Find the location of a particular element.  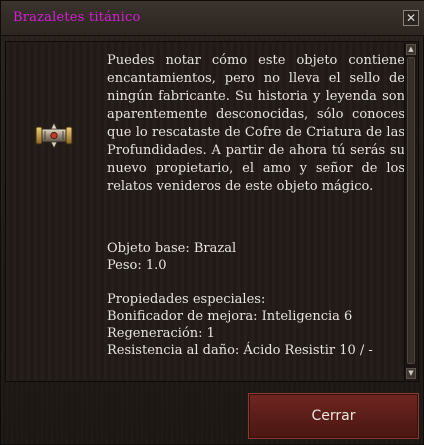

bracers-icon is located at coordinates (54, 135).